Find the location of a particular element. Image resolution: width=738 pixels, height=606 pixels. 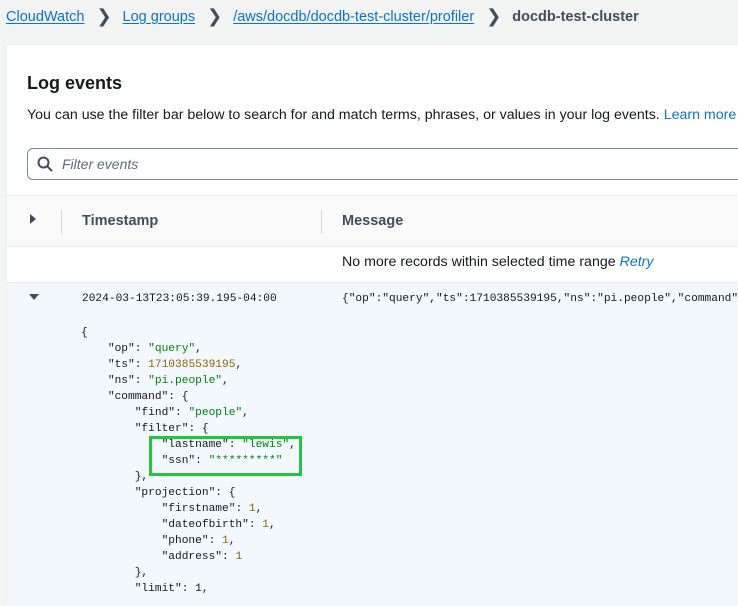

json-key: "op" is located at coordinates (121, 349).